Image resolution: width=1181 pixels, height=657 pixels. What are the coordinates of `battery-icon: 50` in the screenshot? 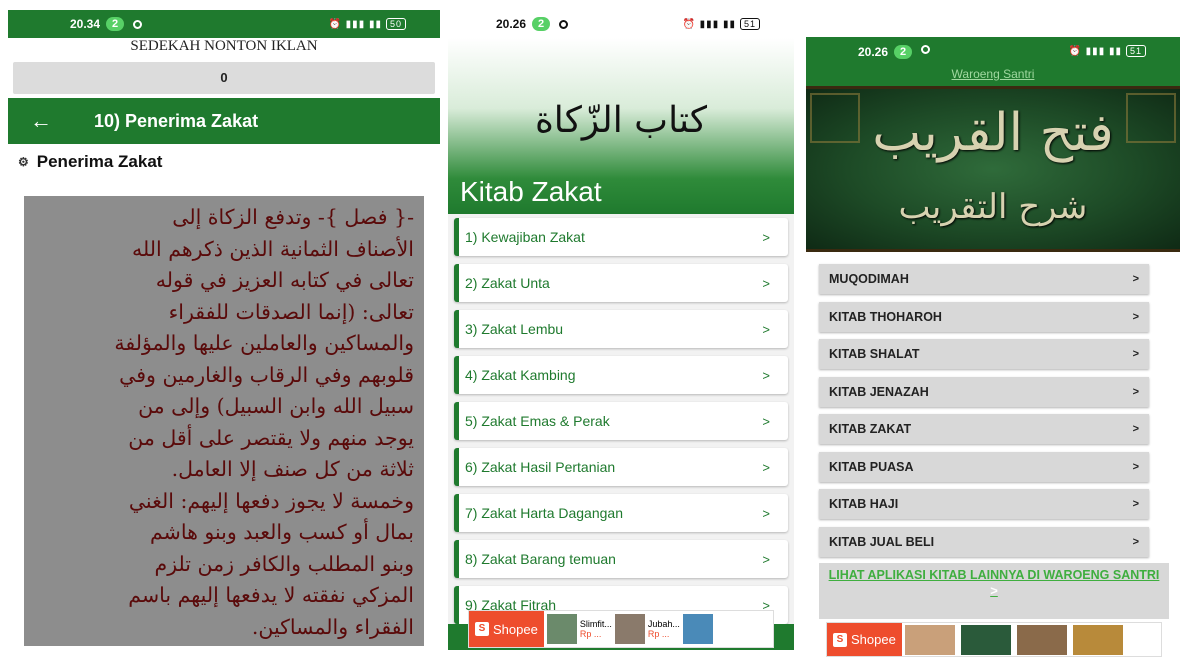 It's located at (395, 24).